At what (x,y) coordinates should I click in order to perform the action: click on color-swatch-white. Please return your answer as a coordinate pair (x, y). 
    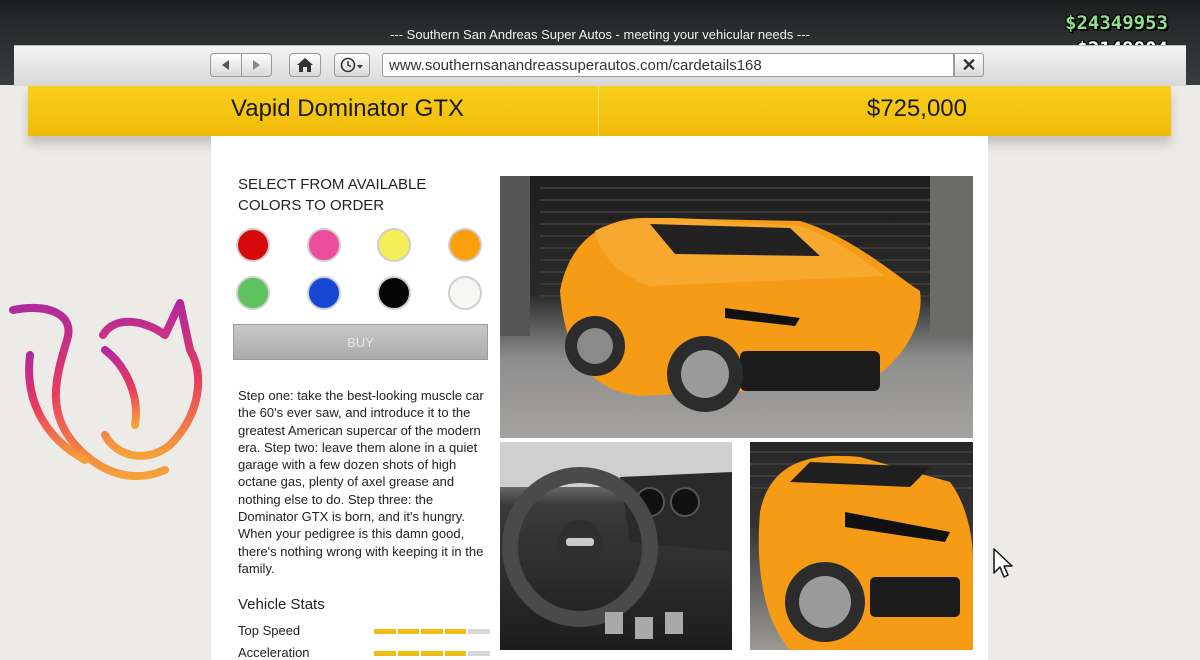
    Looking at the image, I should click on (465, 293).